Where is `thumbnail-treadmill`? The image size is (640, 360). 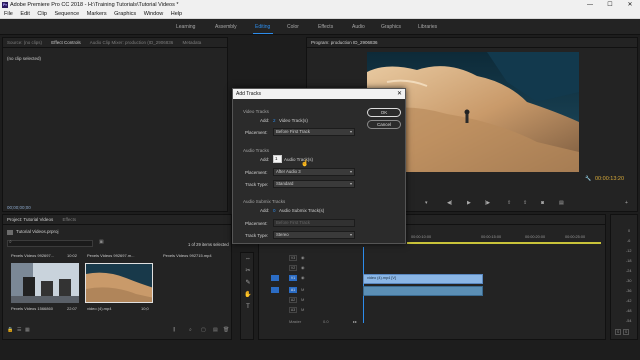 thumbnail-treadmill is located at coordinates (45, 283).